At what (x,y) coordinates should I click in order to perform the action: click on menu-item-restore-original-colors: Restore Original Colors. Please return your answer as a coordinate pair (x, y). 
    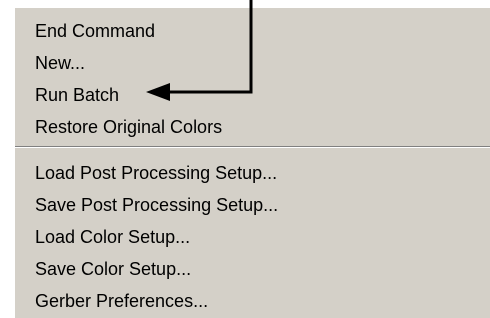
    Looking at the image, I should click on (128, 127).